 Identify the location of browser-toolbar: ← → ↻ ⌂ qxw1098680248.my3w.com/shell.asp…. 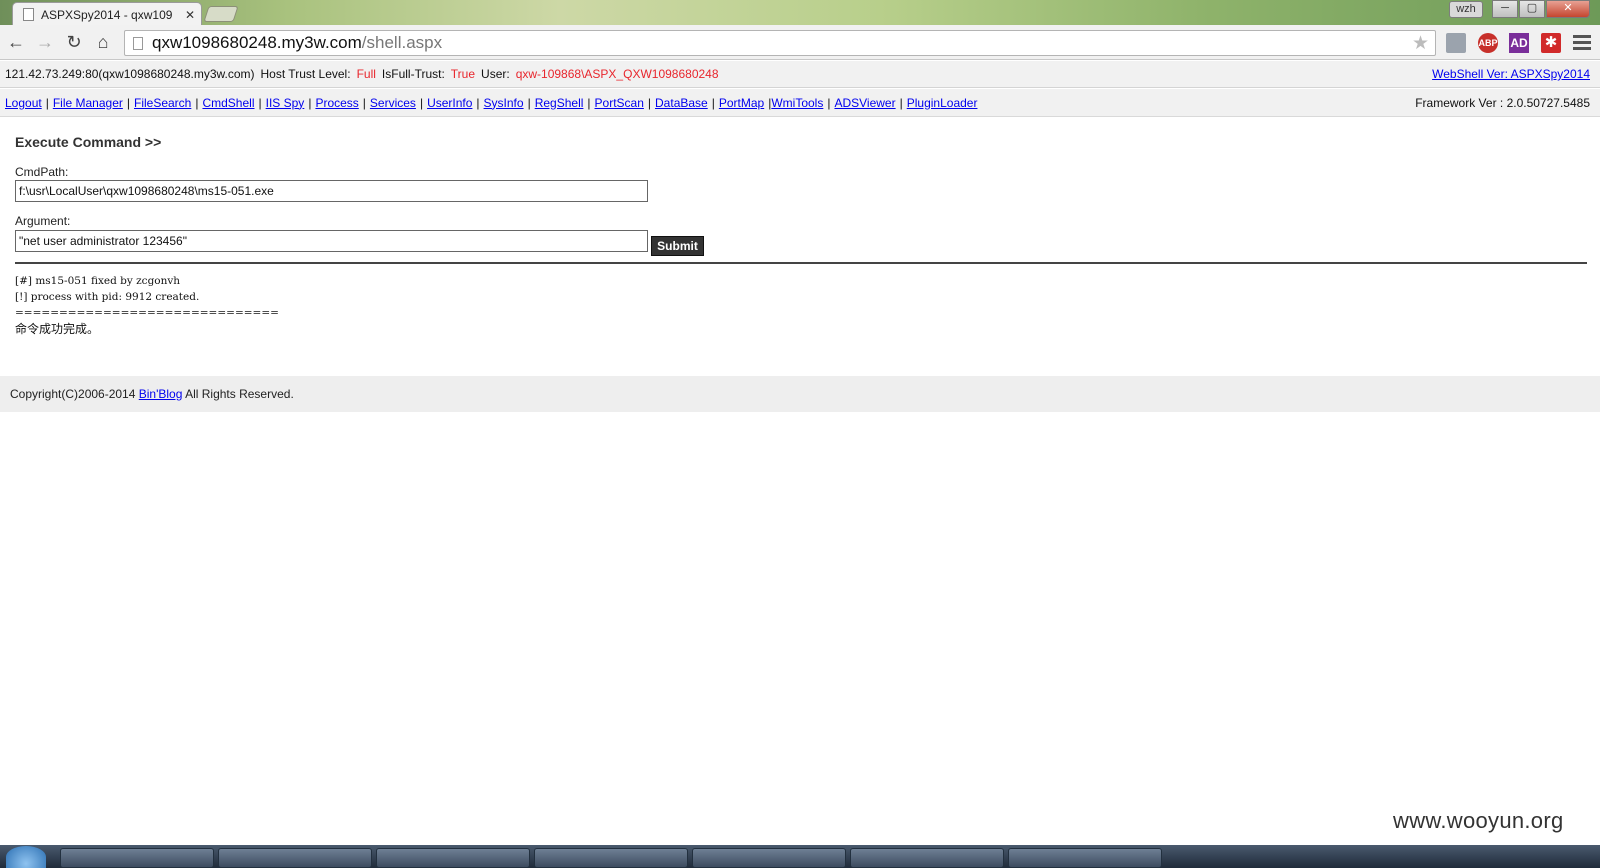
(800, 42).